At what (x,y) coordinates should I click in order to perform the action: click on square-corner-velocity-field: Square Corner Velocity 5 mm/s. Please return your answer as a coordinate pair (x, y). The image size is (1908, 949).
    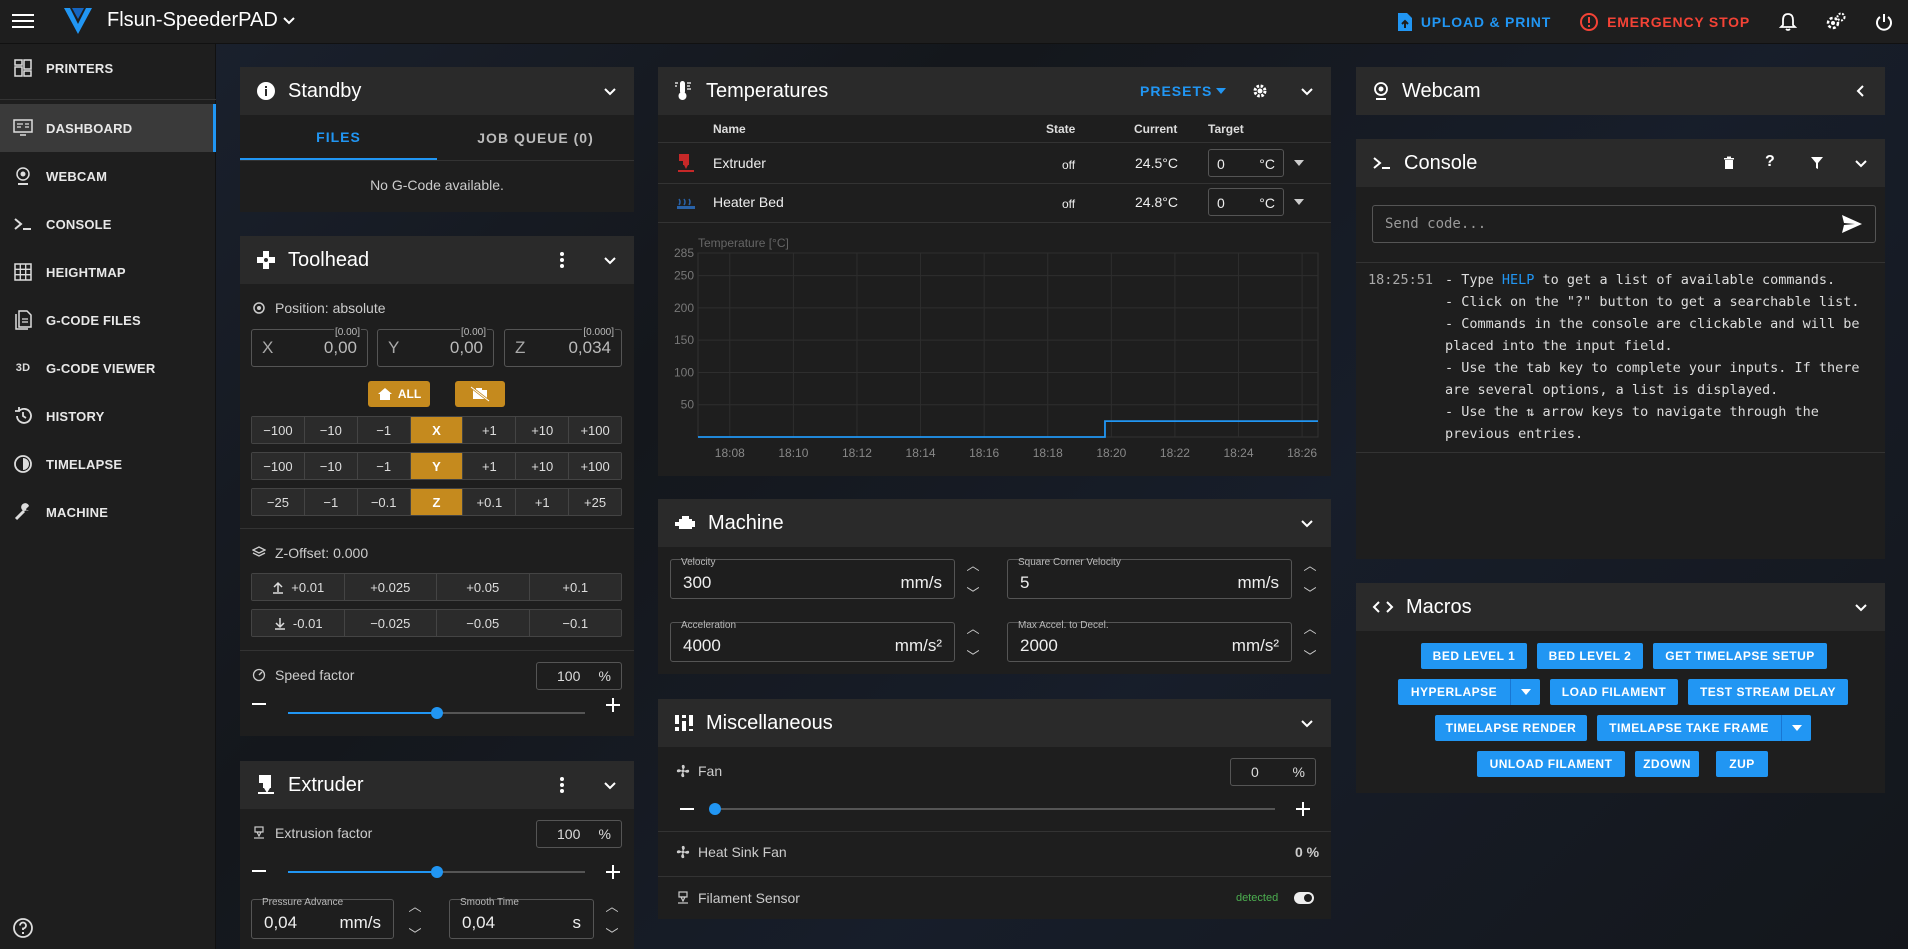
    Looking at the image, I should click on (1149, 578).